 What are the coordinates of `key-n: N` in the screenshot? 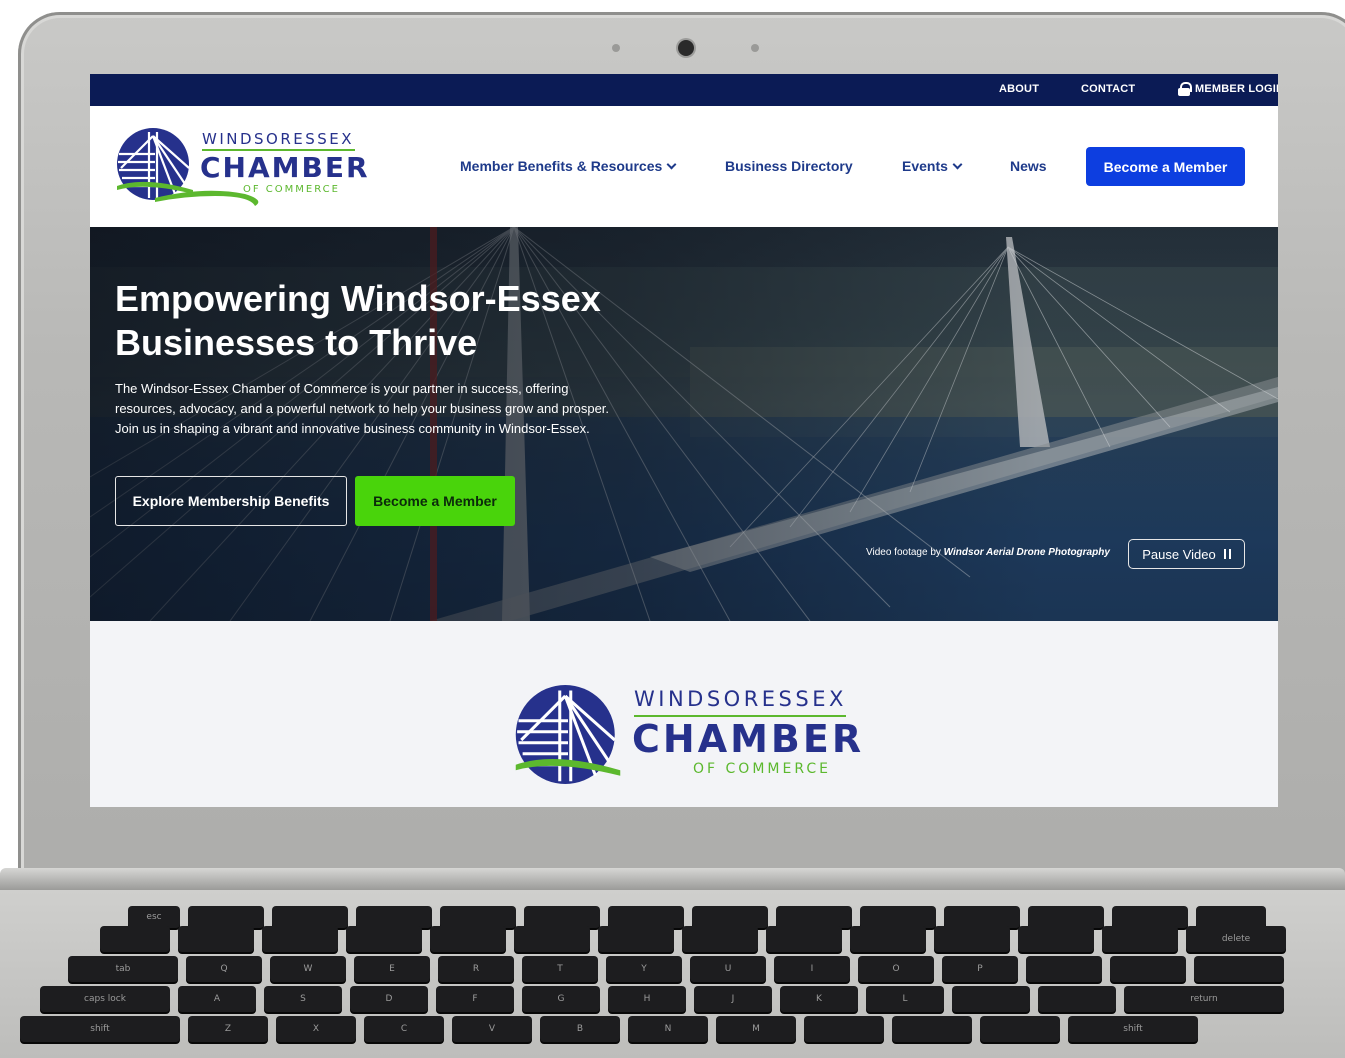 It's located at (668, 1029).